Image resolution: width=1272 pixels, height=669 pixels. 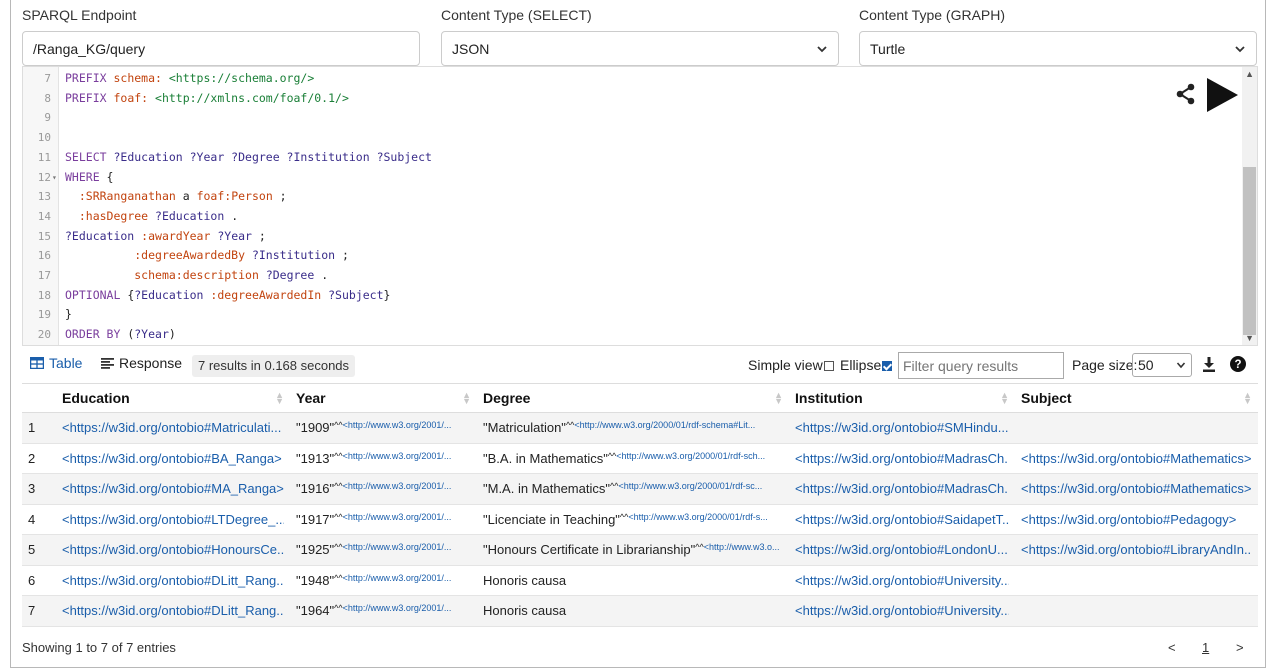 What do you see at coordinates (110, 176) in the screenshot?
I see `code-token: {` at bounding box center [110, 176].